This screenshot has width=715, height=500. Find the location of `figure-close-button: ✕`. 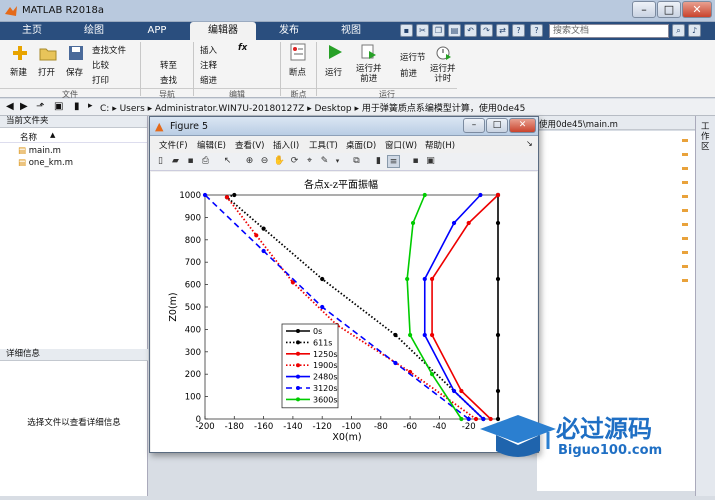

figure-close-button: ✕ is located at coordinates (522, 125).